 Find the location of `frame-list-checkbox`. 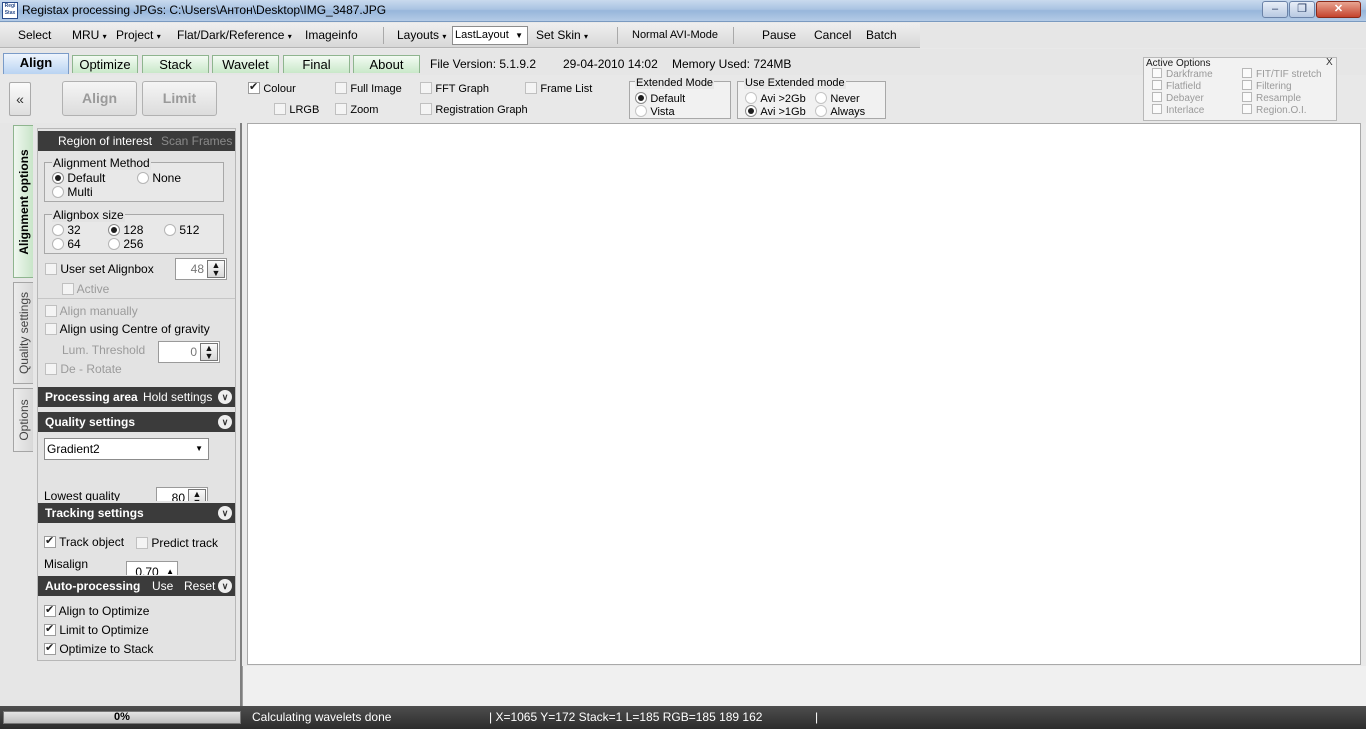

frame-list-checkbox is located at coordinates (531, 88).